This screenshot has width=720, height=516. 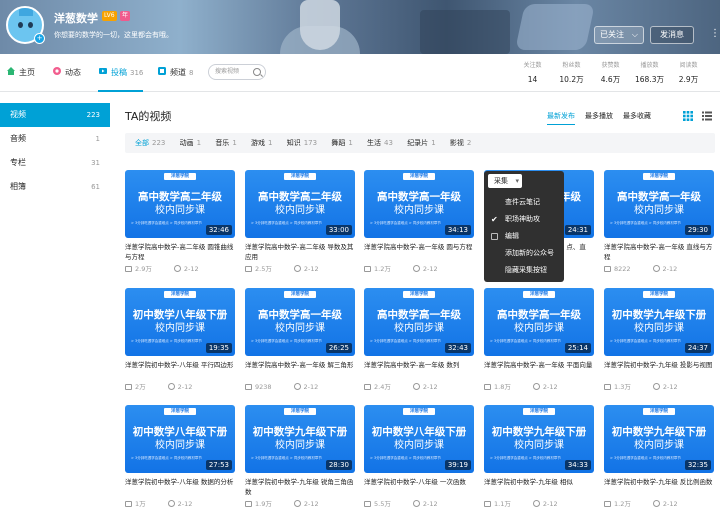 I want to click on video-title: 洋葱学院初中数学-八年级 平行四边形, so click(x=180, y=370).